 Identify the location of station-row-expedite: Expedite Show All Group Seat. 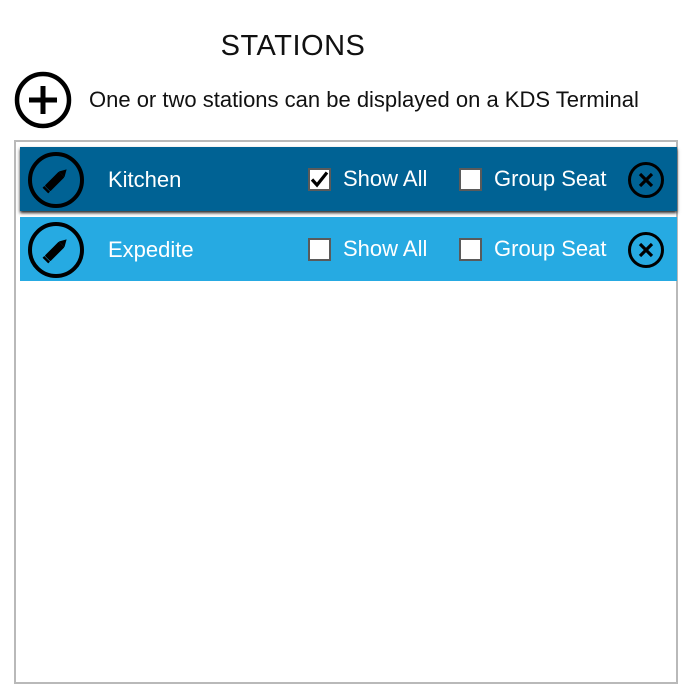
(348, 249).